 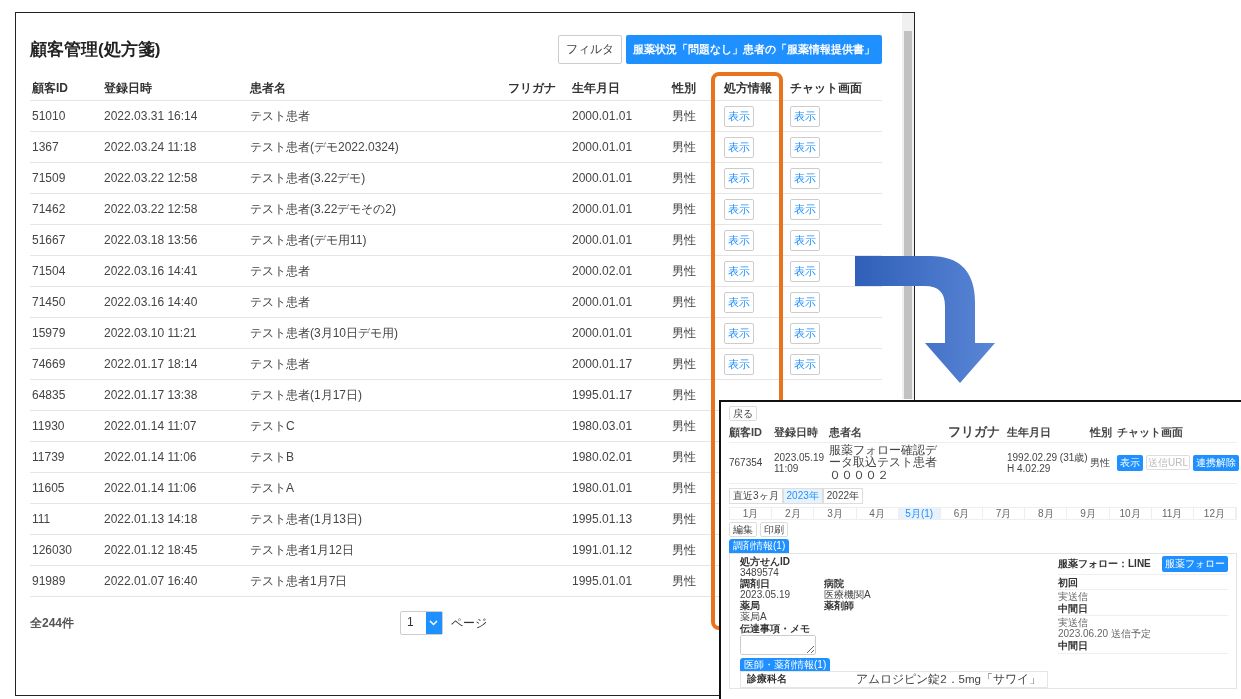 What do you see at coordinates (1143, 646) in the screenshot?
I see `section-heading: 中間日` at bounding box center [1143, 646].